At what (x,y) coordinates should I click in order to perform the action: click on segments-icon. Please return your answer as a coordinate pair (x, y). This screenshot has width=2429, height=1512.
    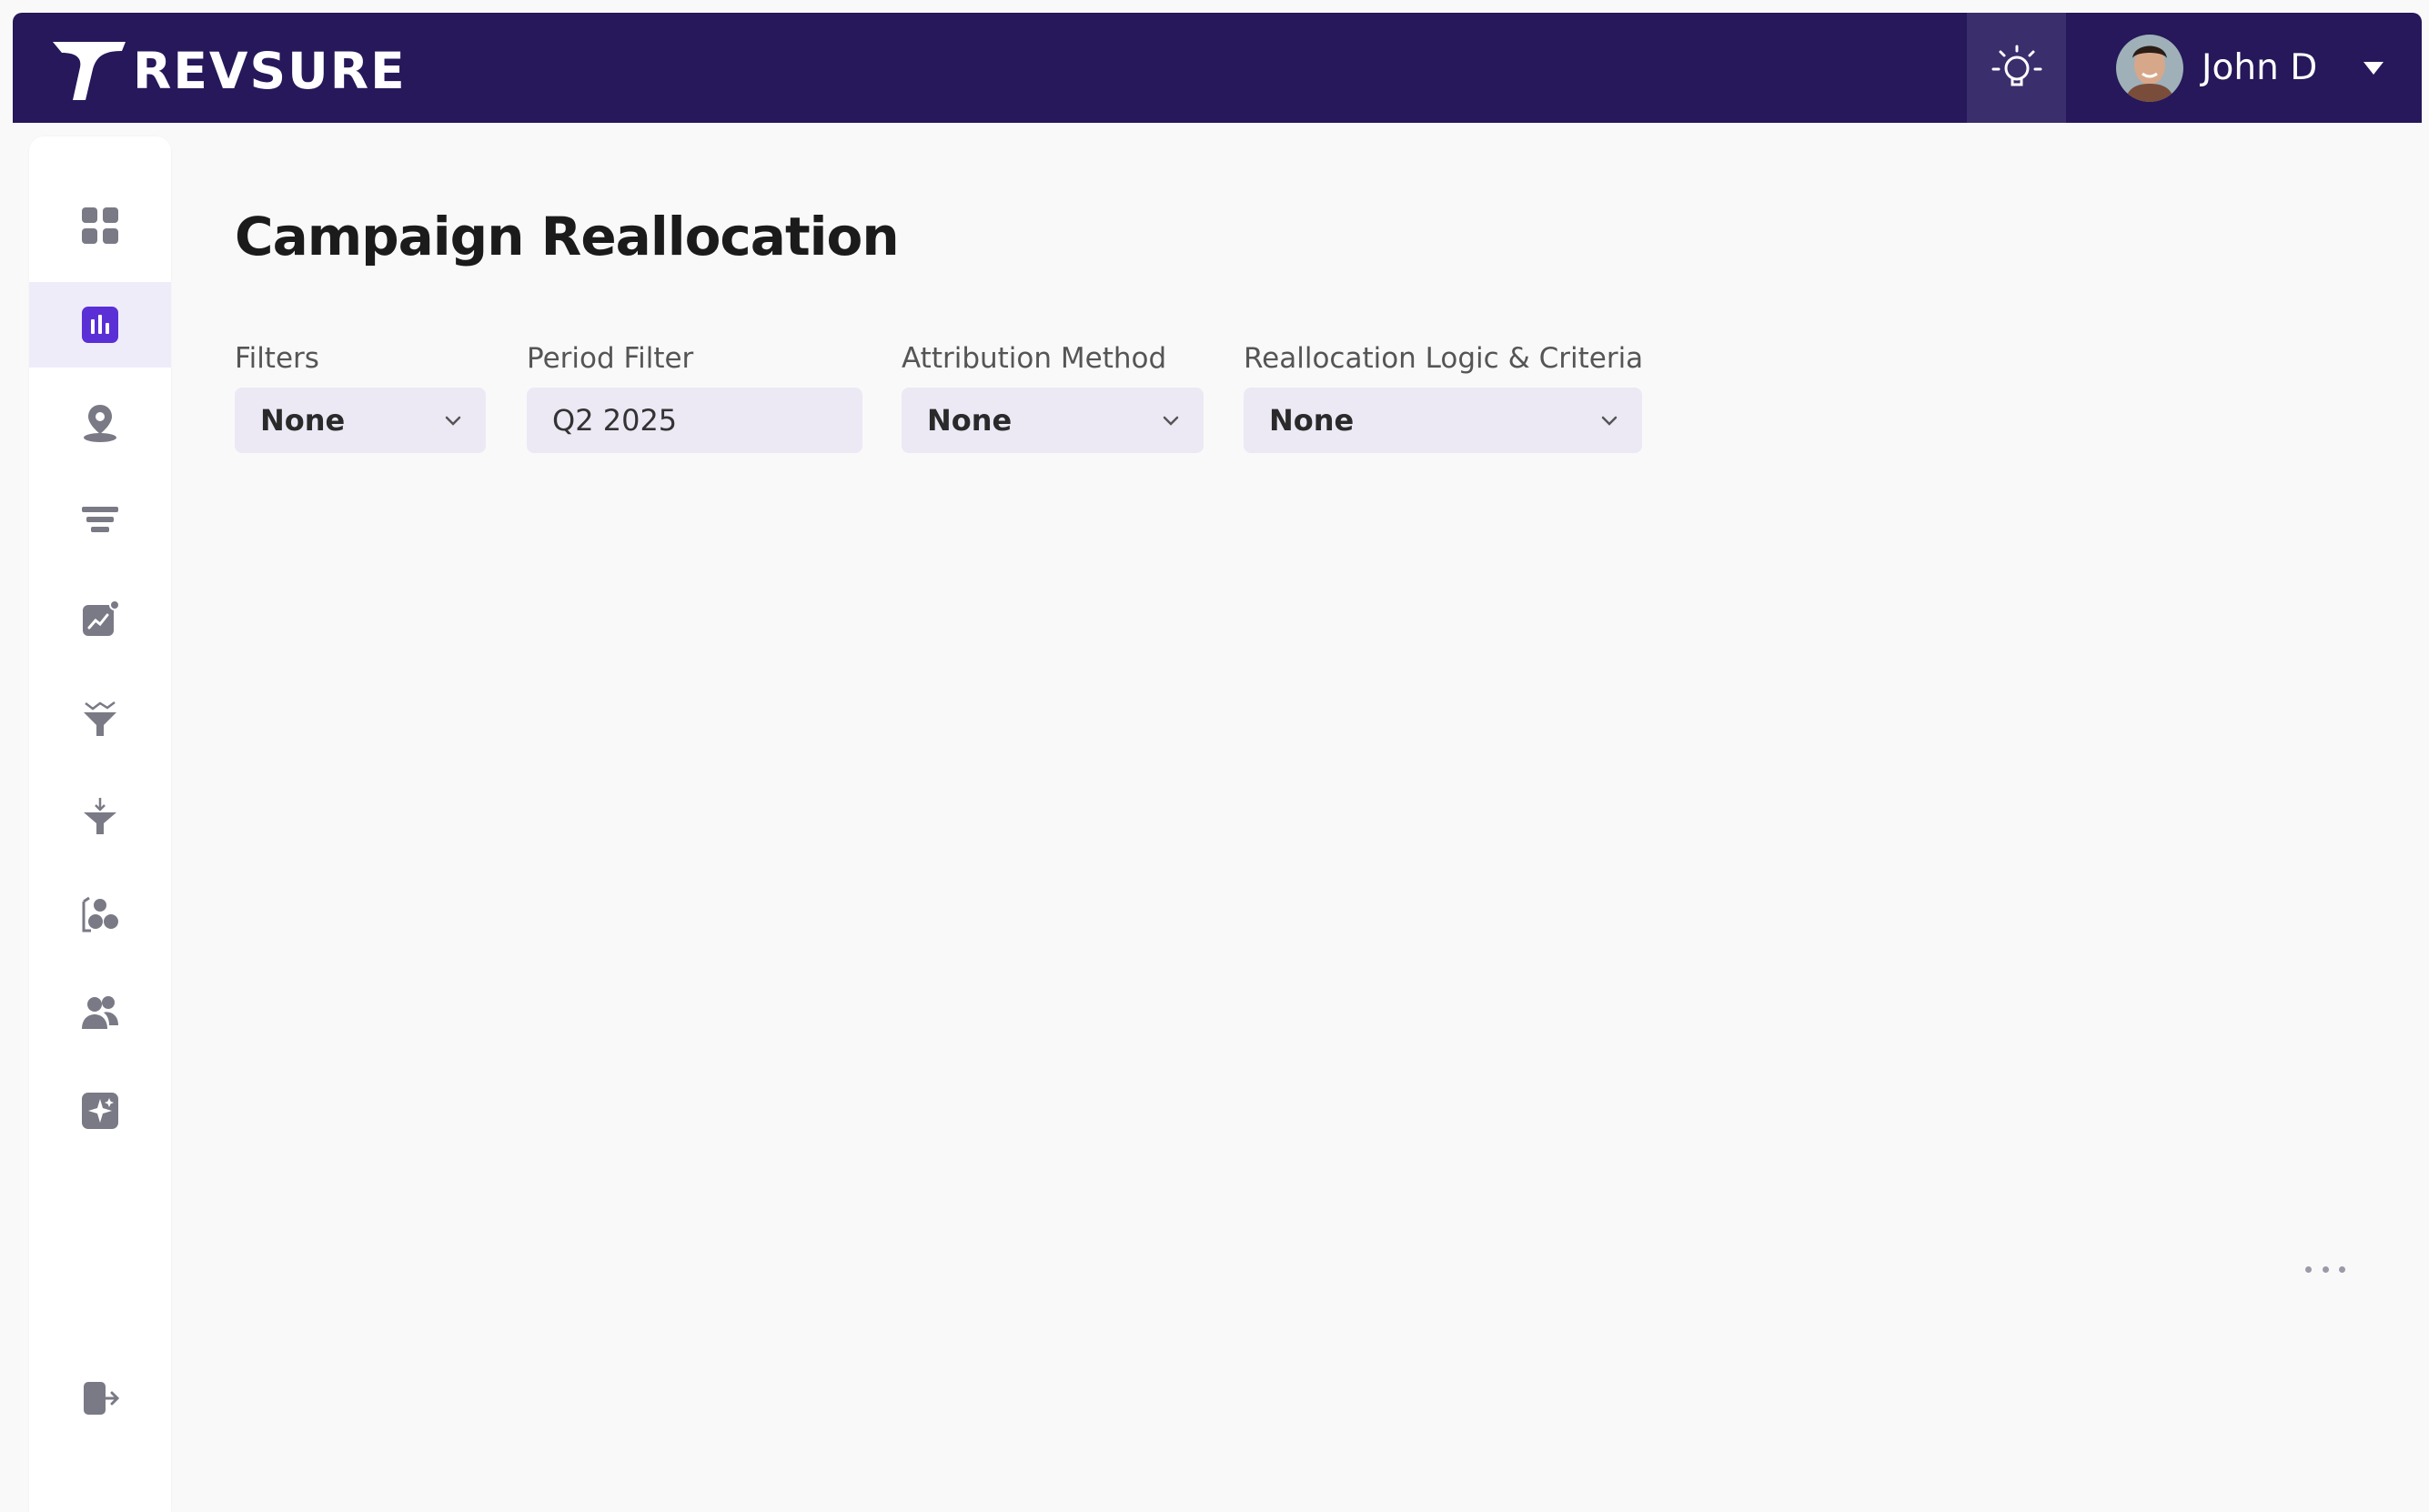
    Looking at the image, I should click on (100, 914).